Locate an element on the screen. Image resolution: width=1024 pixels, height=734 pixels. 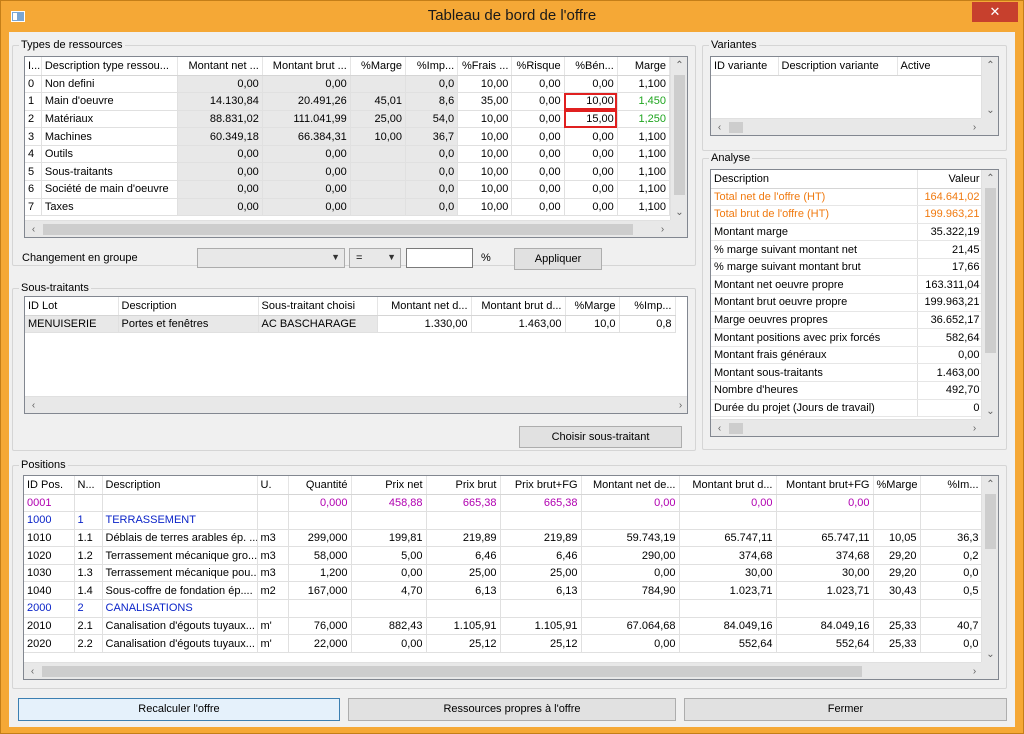
table-row: % marge suivant montant brut 17,66 is located at coordinates (847, 267).